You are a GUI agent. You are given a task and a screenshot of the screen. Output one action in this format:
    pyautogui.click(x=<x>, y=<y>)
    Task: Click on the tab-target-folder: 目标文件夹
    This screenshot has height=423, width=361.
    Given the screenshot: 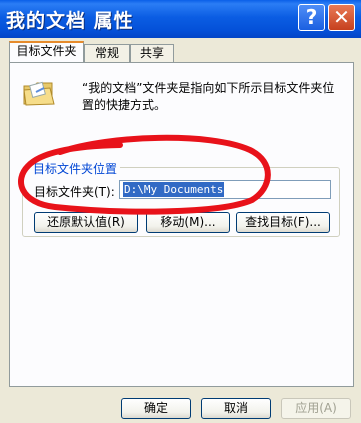 What is the action you would take?
    pyautogui.click(x=46, y=51)
    